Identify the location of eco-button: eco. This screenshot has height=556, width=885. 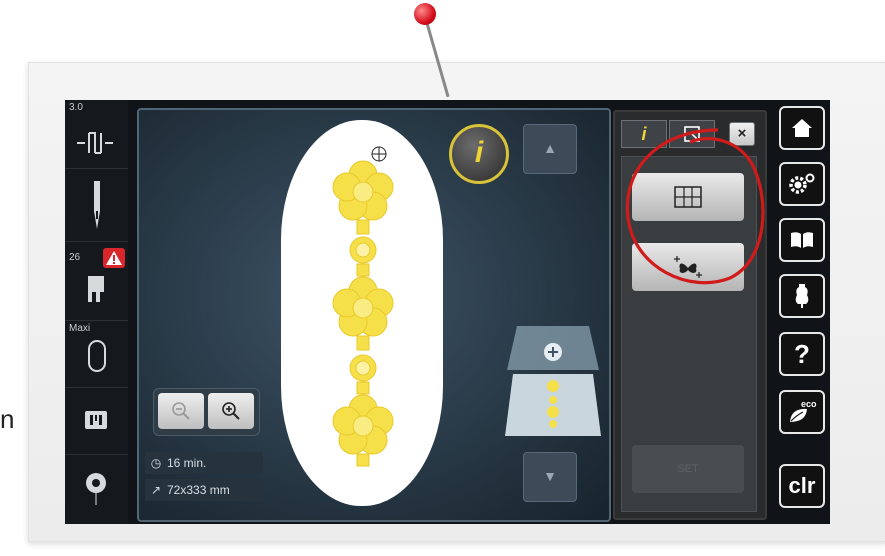
(802, 412).